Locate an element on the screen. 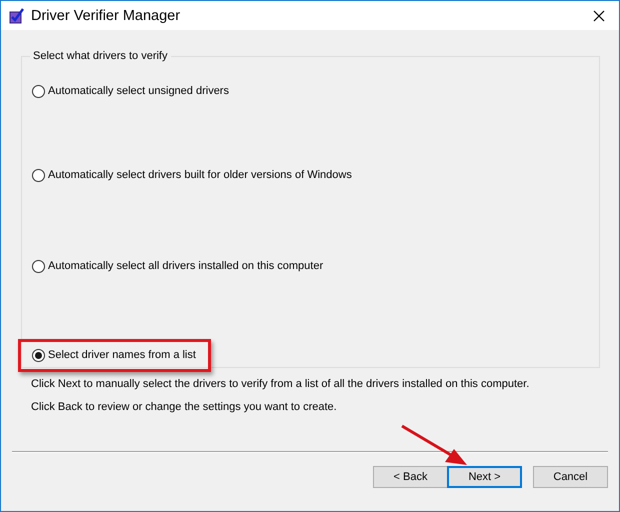  close-icon is located at coordinates (599, 16).